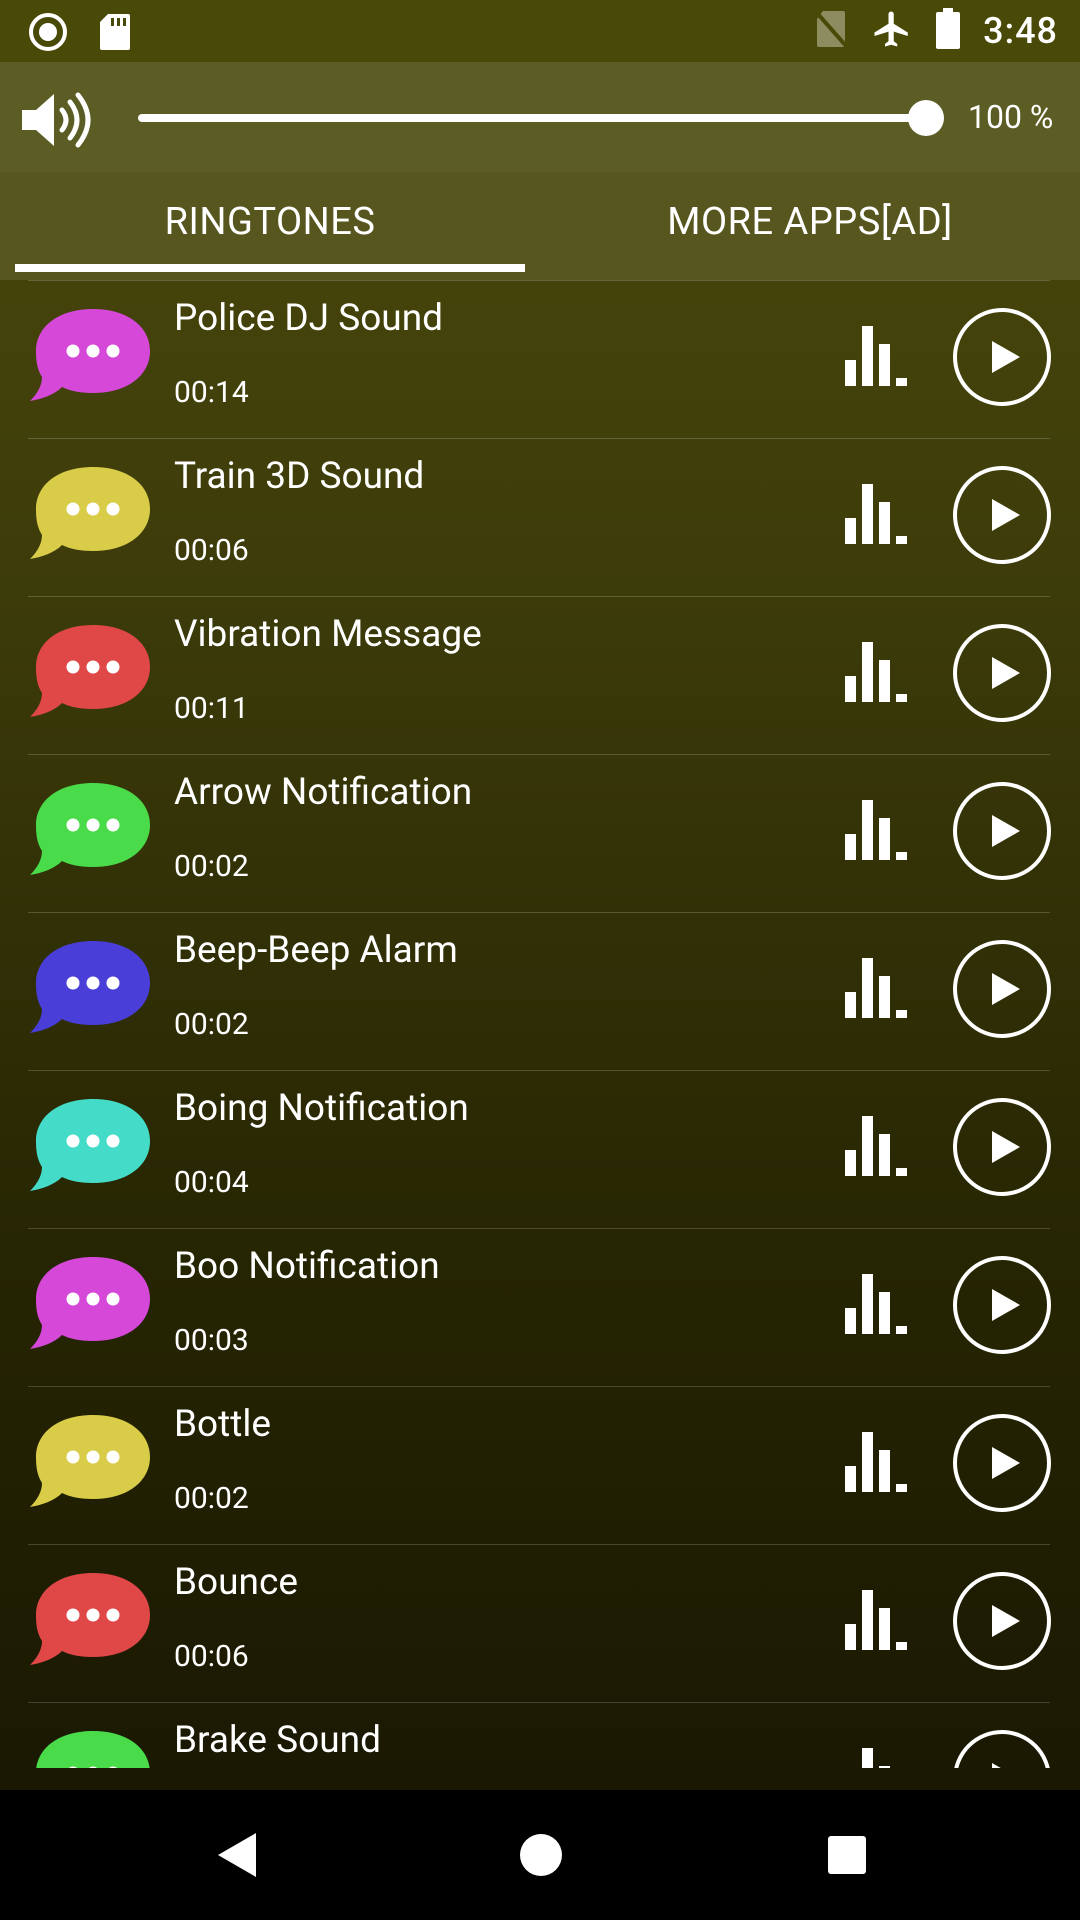  I want to click on ringtone-title: Police DJ Sound, so click(309, 318).